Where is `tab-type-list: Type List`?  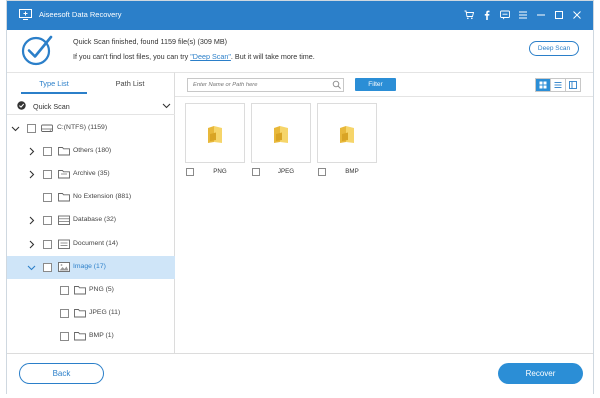 tab-type-list: Type List is located at coordinates (54, 83).